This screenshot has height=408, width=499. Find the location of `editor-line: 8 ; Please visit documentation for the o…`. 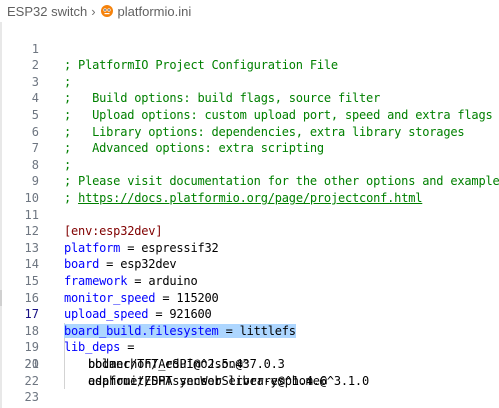

editor-line: 8 ; Please visit documentation for the o… is located at coordinates (249, 164).